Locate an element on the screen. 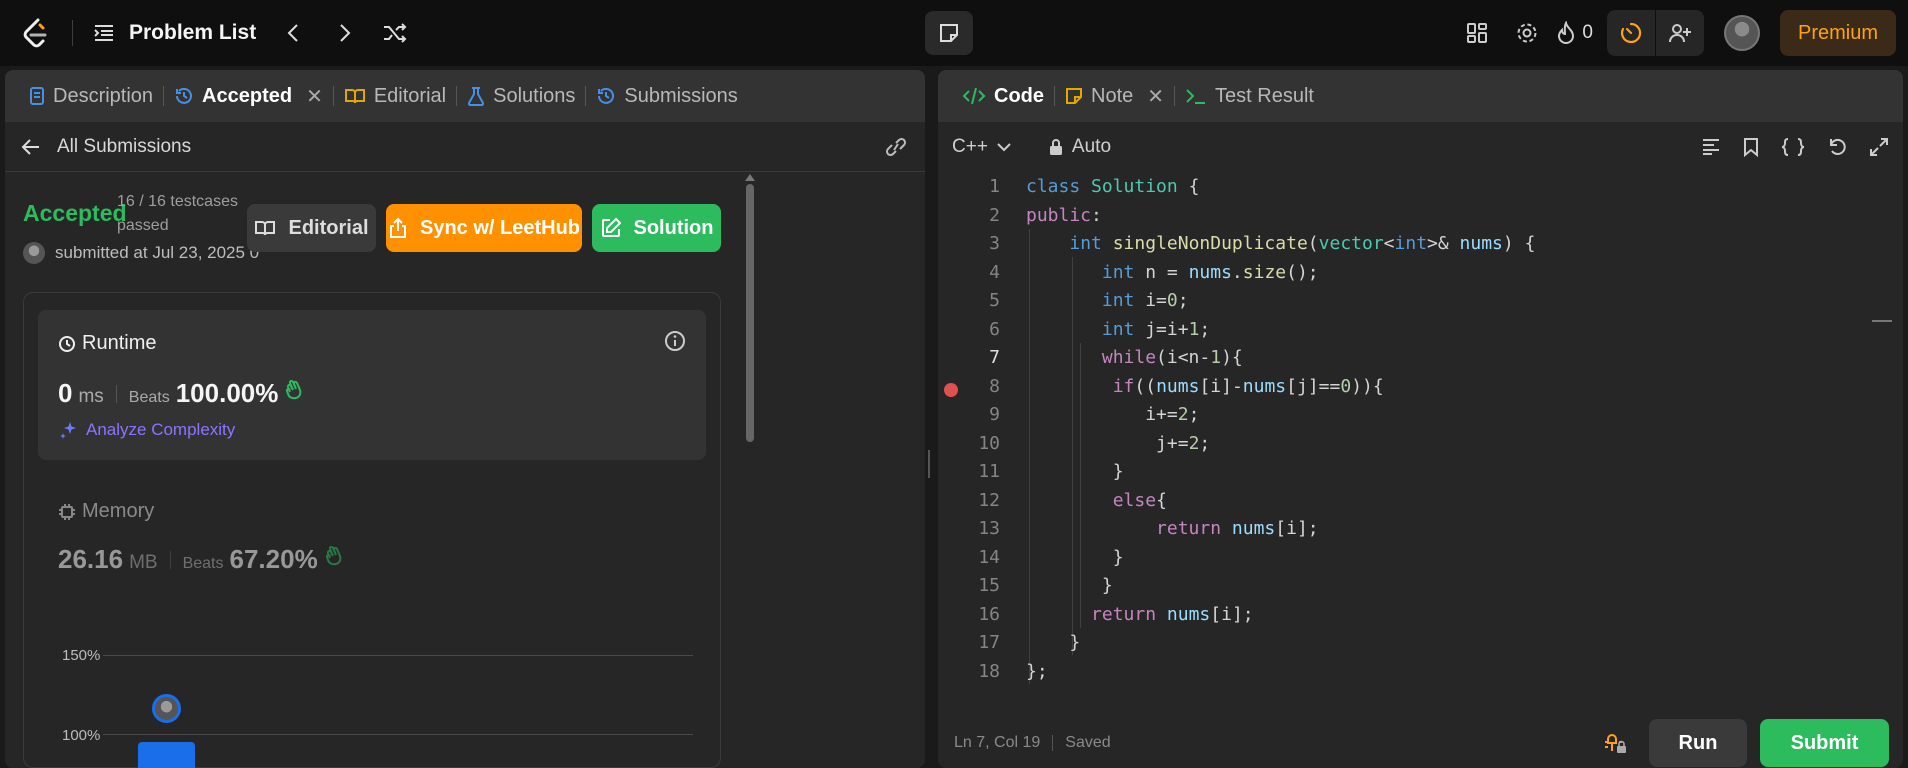 The image size is (1908, 768). random-problem-button is located at coordinates (395, 33).